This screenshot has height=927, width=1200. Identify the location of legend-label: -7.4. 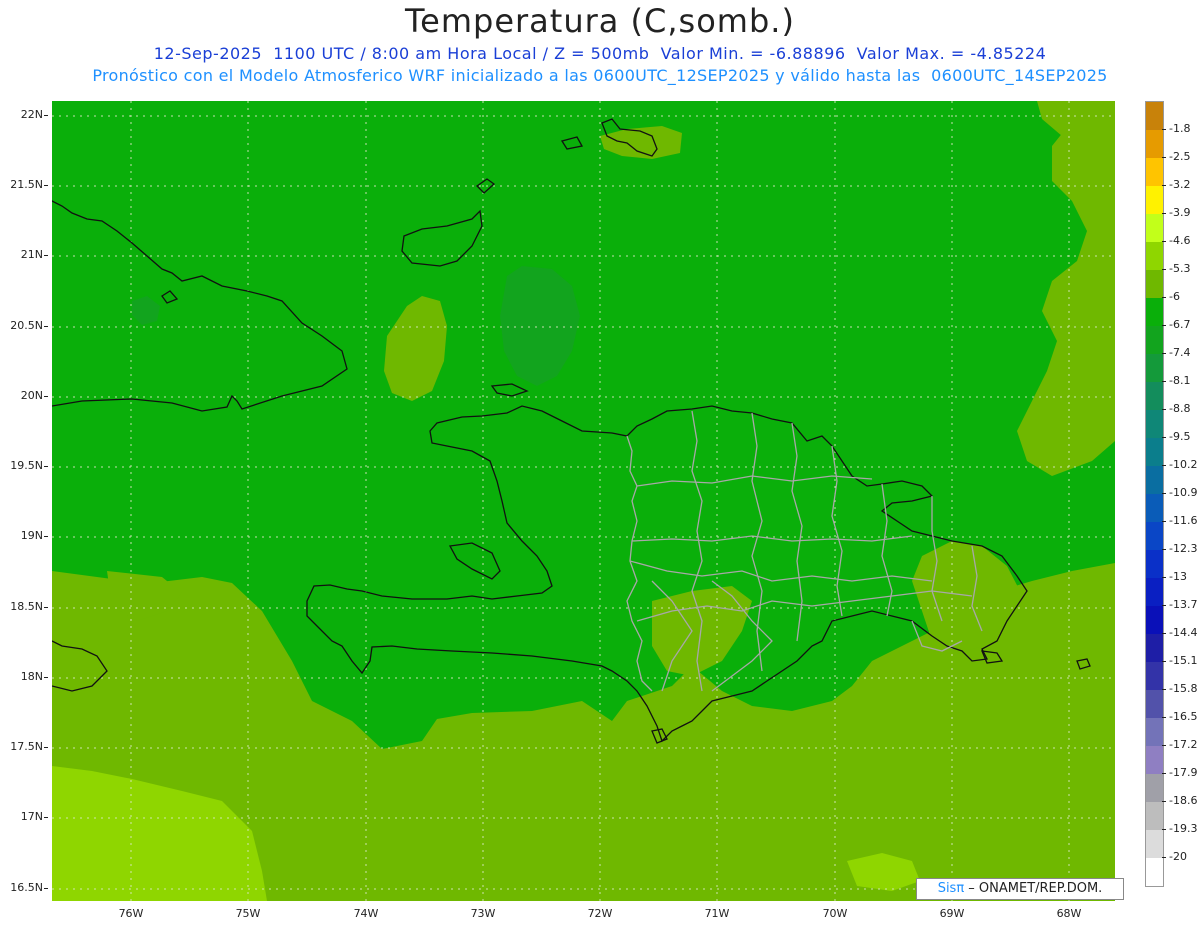
(1178, 352).